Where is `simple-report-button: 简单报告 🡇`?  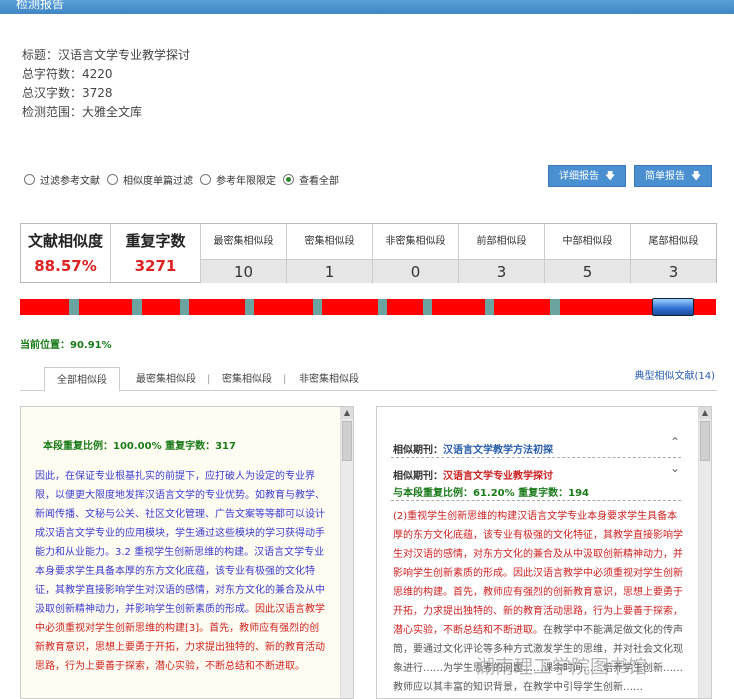 simple-report-button: 简单报告 🡇 is located at coordinates (673, 176).